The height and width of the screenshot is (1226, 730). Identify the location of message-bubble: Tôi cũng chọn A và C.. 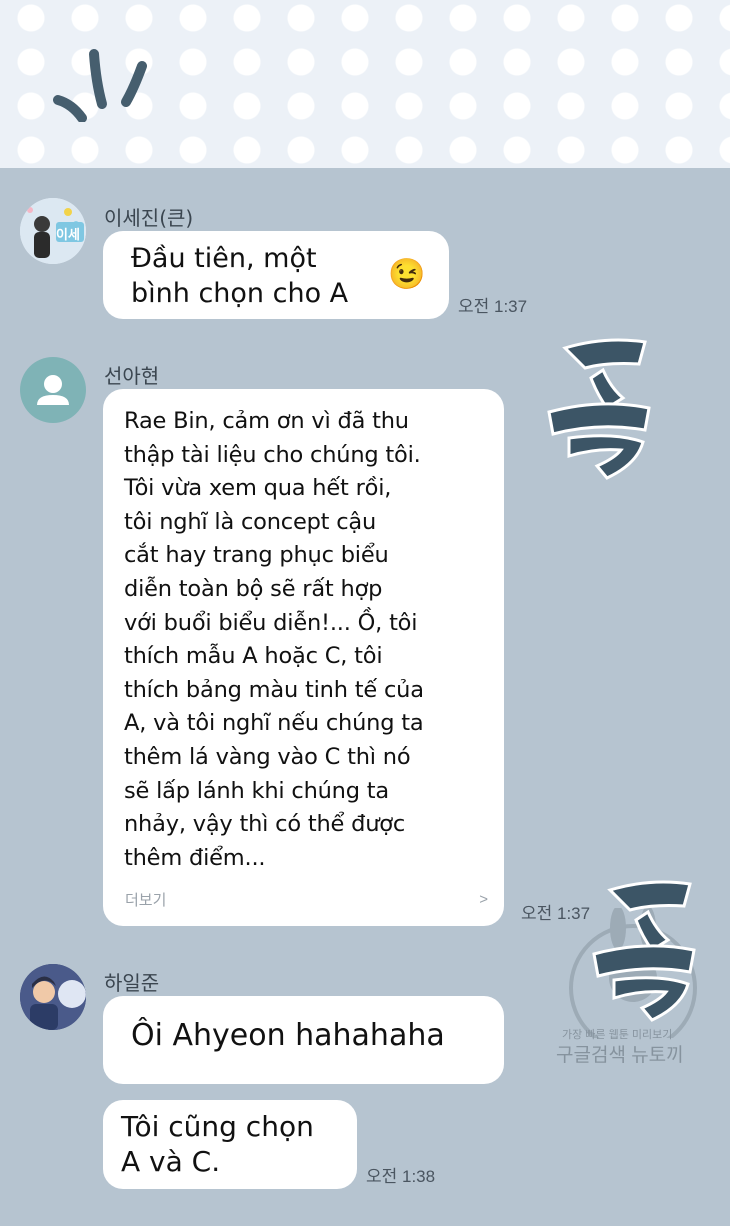
(230, 1144).